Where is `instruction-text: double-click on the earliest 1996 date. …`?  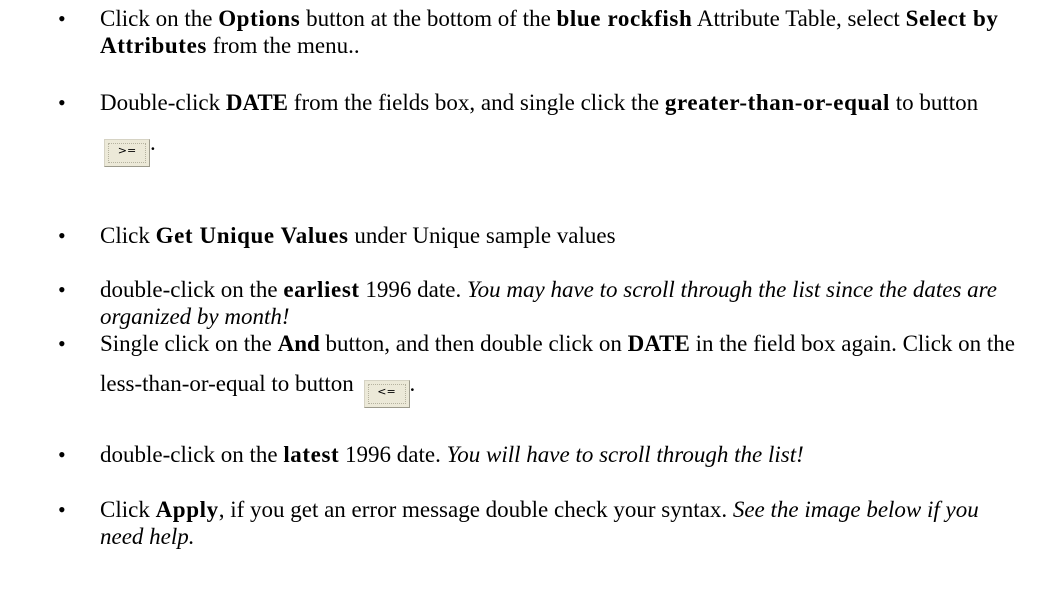
instruction-text: double-click on the earliest 1996 date. … is located at coordinates (548, 303).